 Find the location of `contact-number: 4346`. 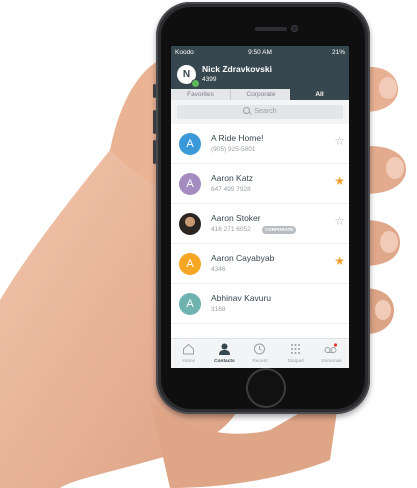

contact-number: 4346 is located at coordinates (218, 269).